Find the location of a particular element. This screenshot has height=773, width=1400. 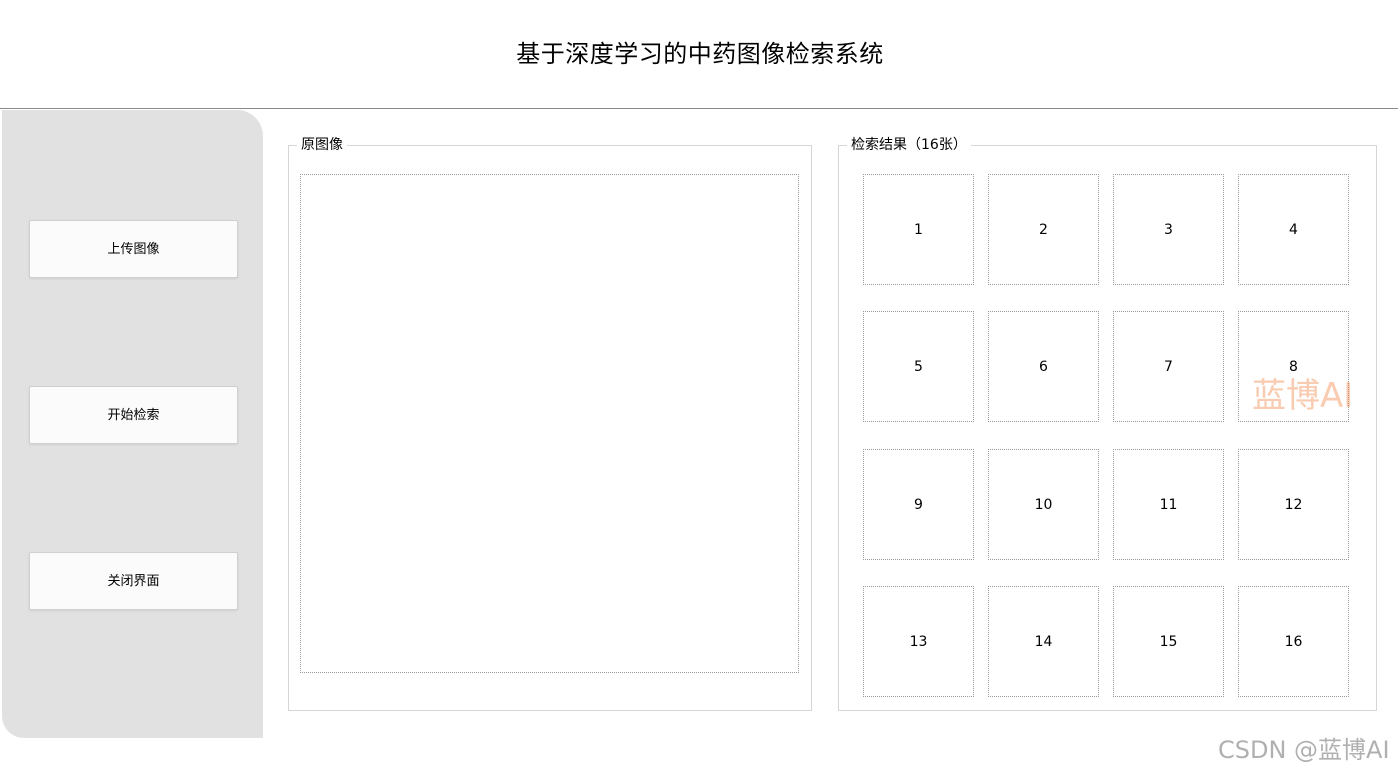

result-thumbnail-11: 11 is located at coordinates (1168, 504).